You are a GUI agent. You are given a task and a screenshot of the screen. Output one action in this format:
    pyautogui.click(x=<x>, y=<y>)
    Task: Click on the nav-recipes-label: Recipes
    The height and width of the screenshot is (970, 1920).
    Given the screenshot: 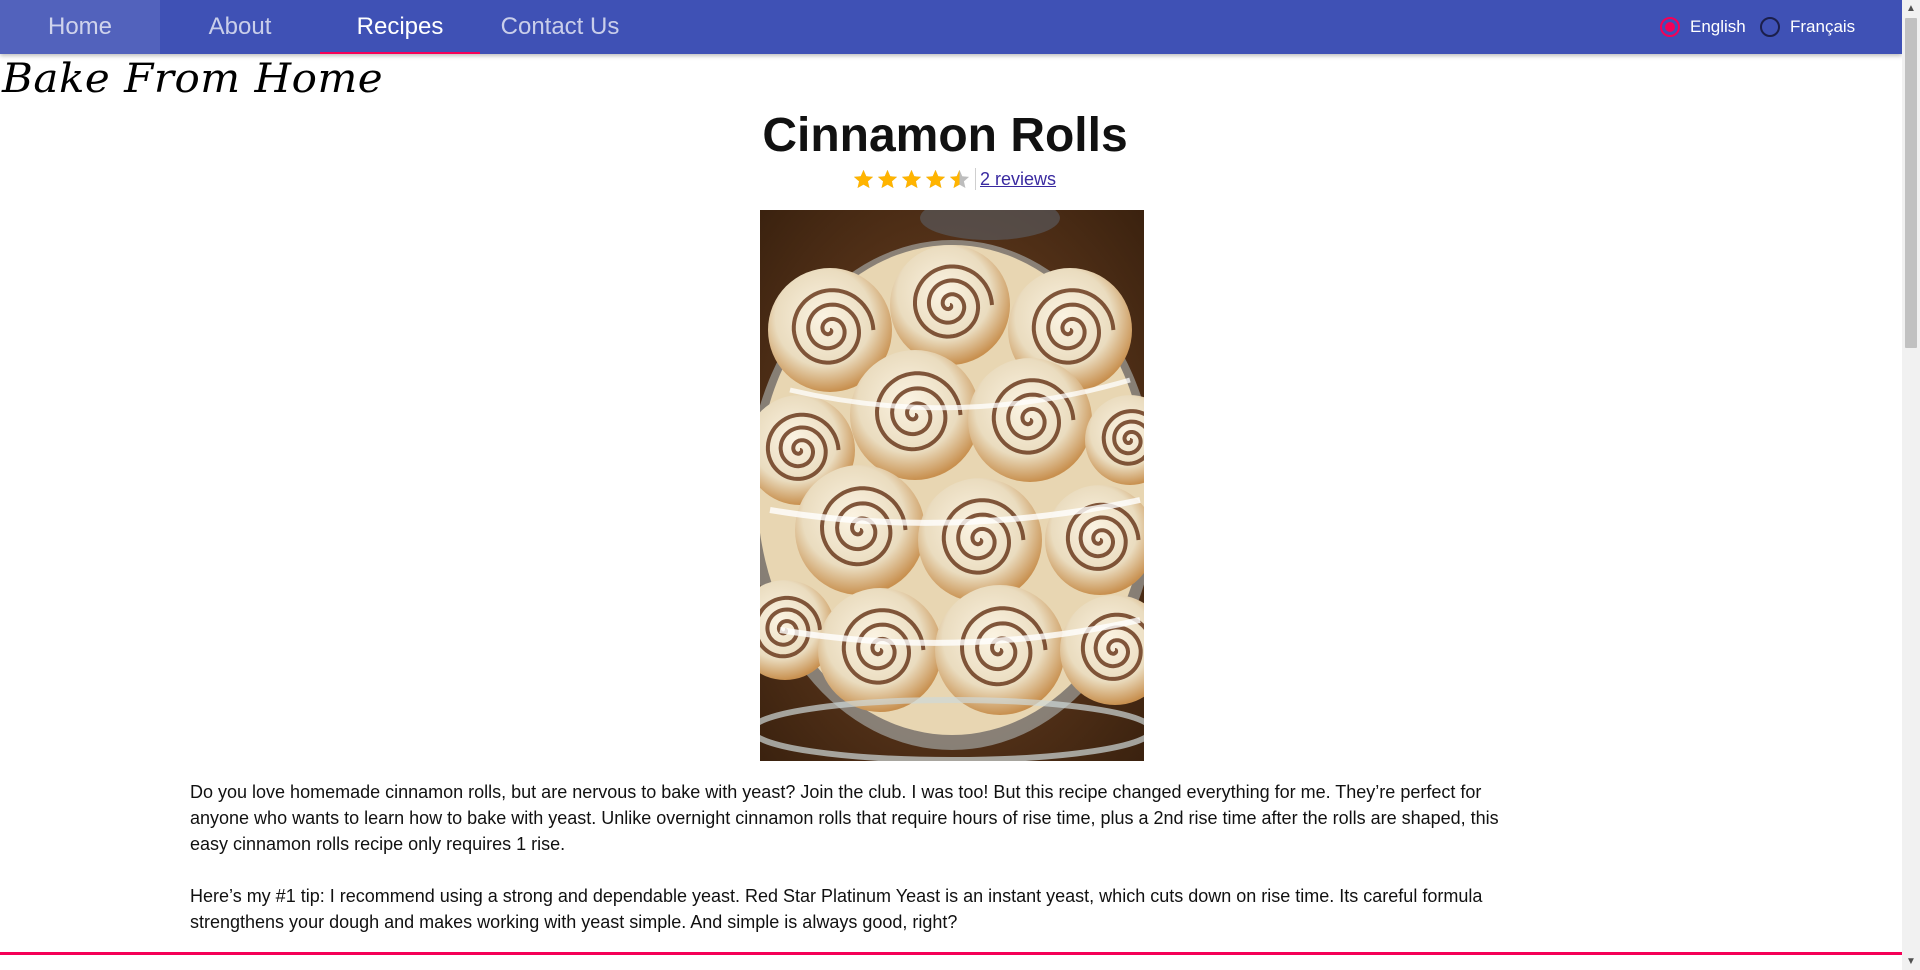 What is the action you would take?
    pyautogui.click(x=400, y=26)
    